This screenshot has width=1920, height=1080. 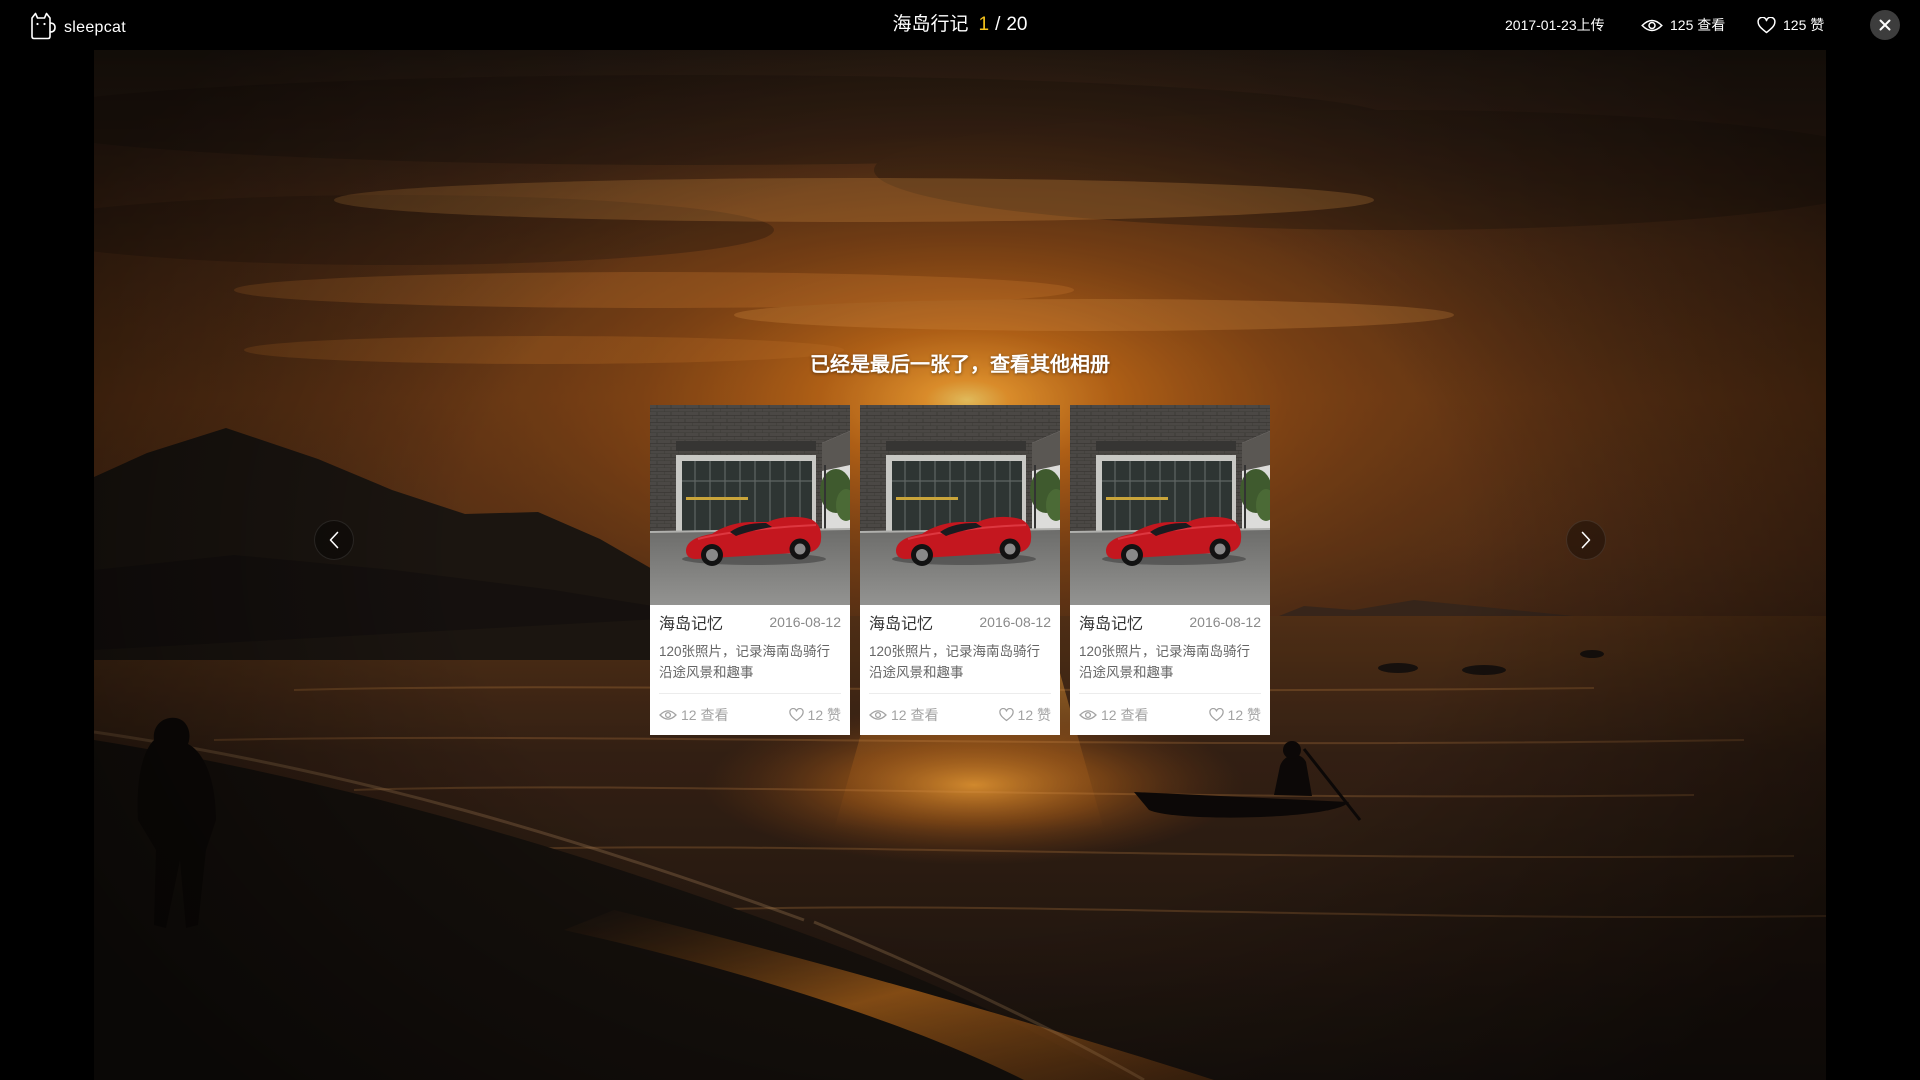 I want to click on previous-photo-button, so click(x=334, y=540).